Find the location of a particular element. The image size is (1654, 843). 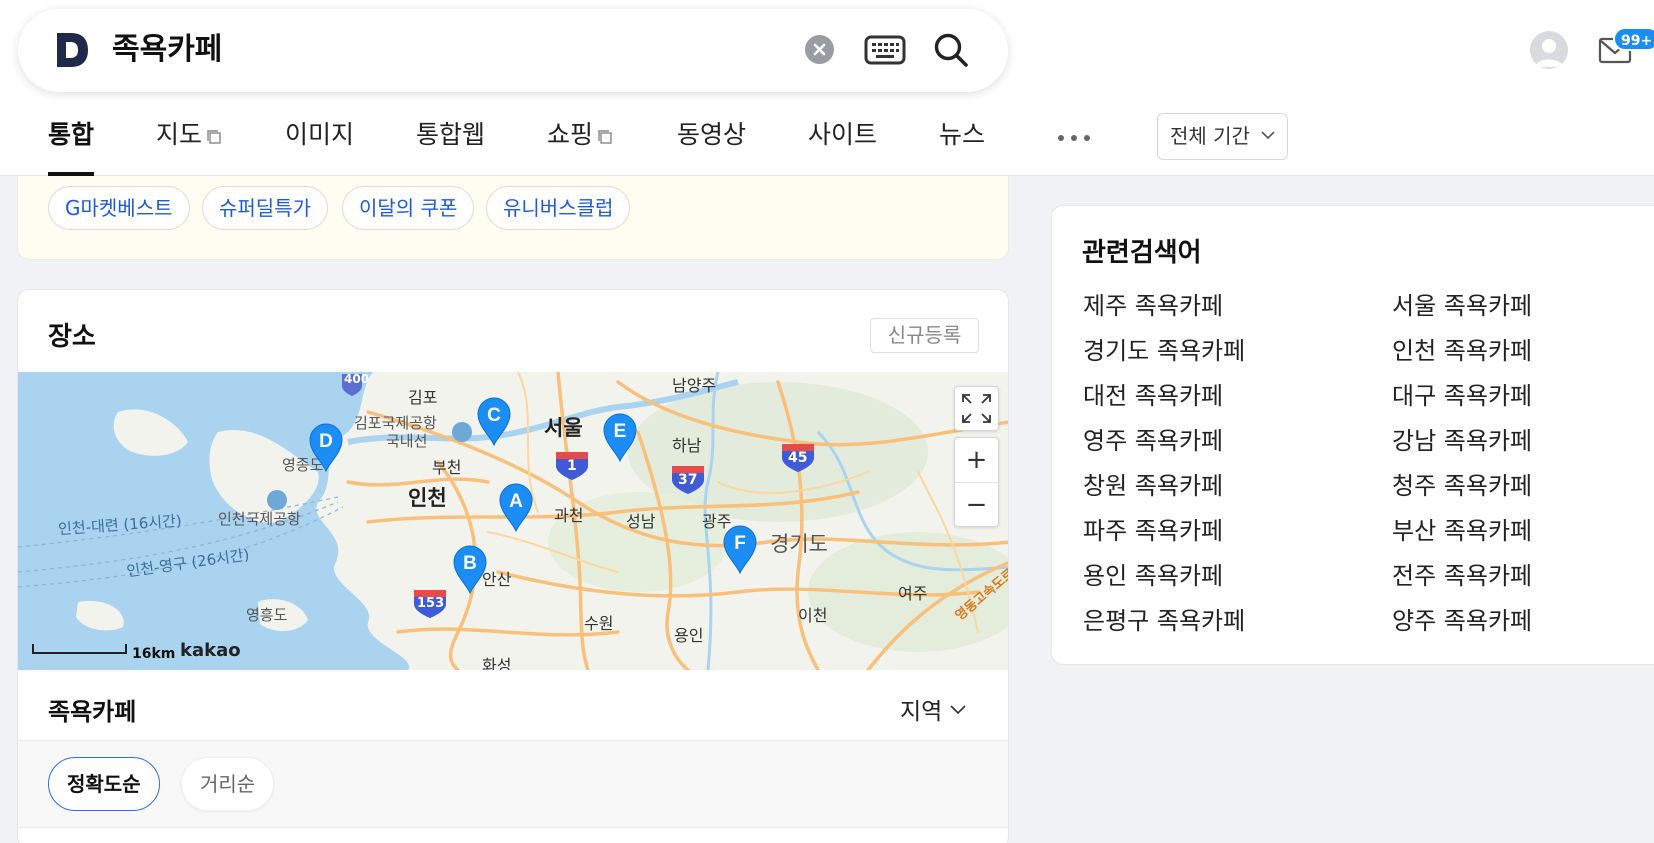

map-label-gimpo: 김포 is located at coordinates (423, 397).